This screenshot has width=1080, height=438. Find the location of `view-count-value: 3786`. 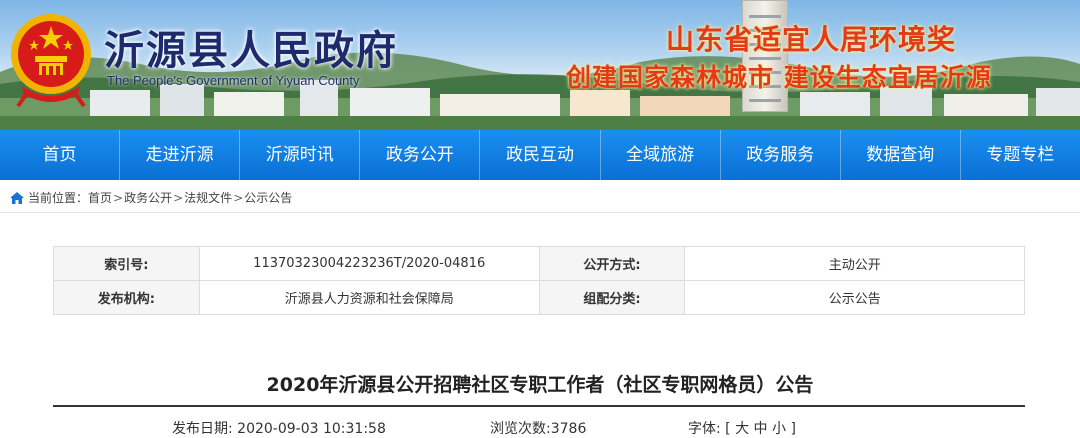

view-count-value: 3786 is located at coordinates (568, 429).